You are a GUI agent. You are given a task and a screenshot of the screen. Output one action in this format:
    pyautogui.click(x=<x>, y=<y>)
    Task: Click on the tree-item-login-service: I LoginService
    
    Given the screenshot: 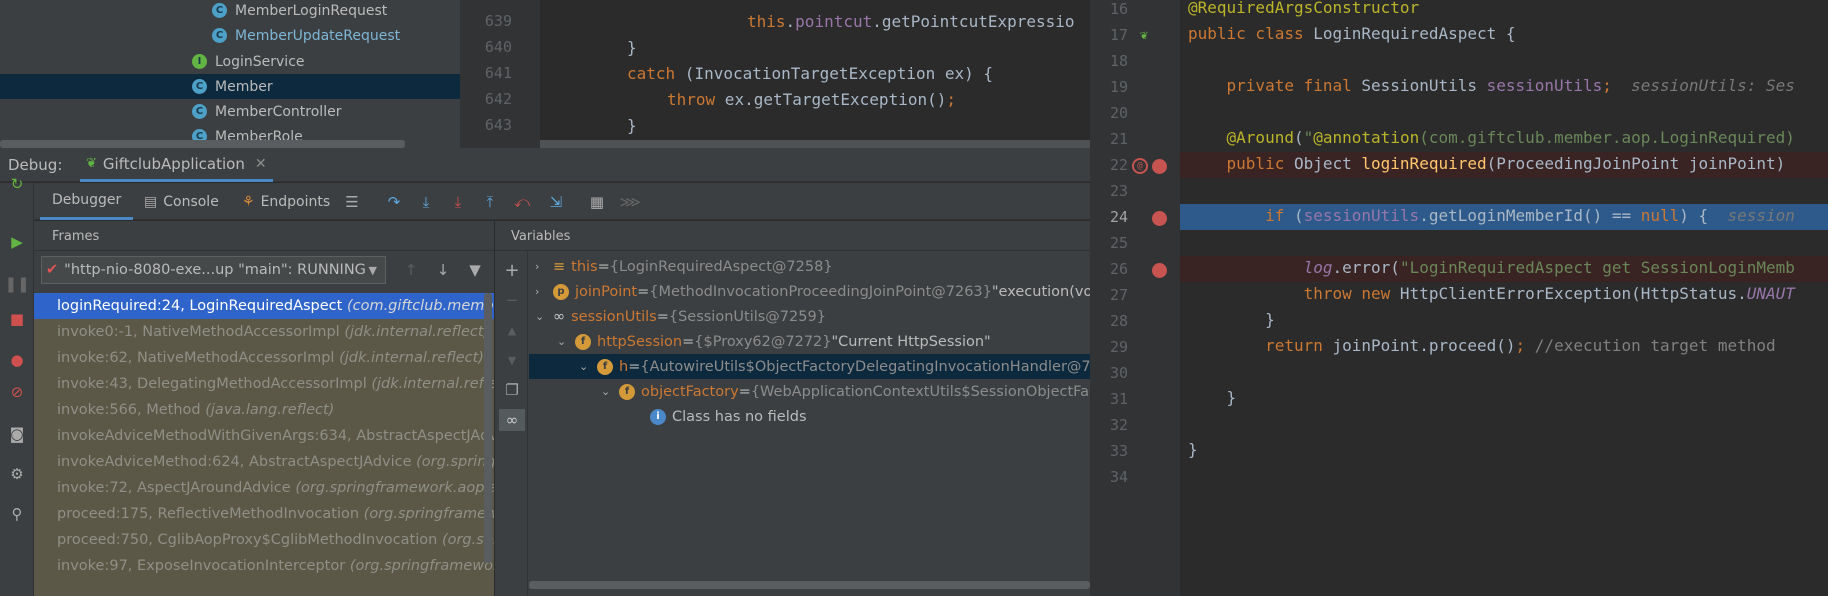 What is the action you would take?
    pyautogui.click(x=248, y=61)
    